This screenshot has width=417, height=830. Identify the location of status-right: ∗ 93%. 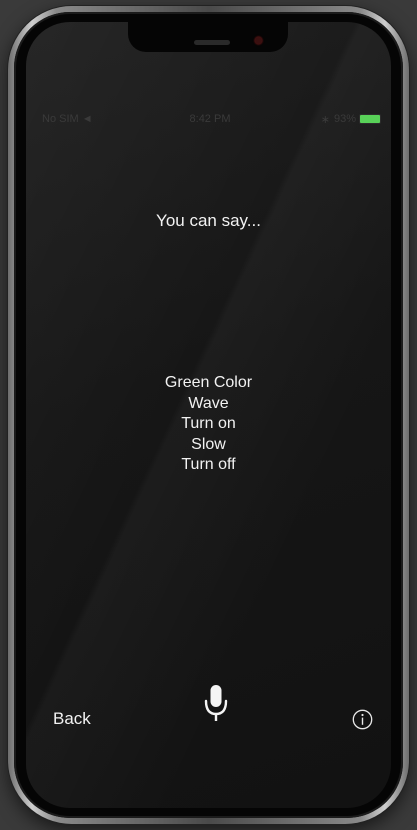
(350, 119).